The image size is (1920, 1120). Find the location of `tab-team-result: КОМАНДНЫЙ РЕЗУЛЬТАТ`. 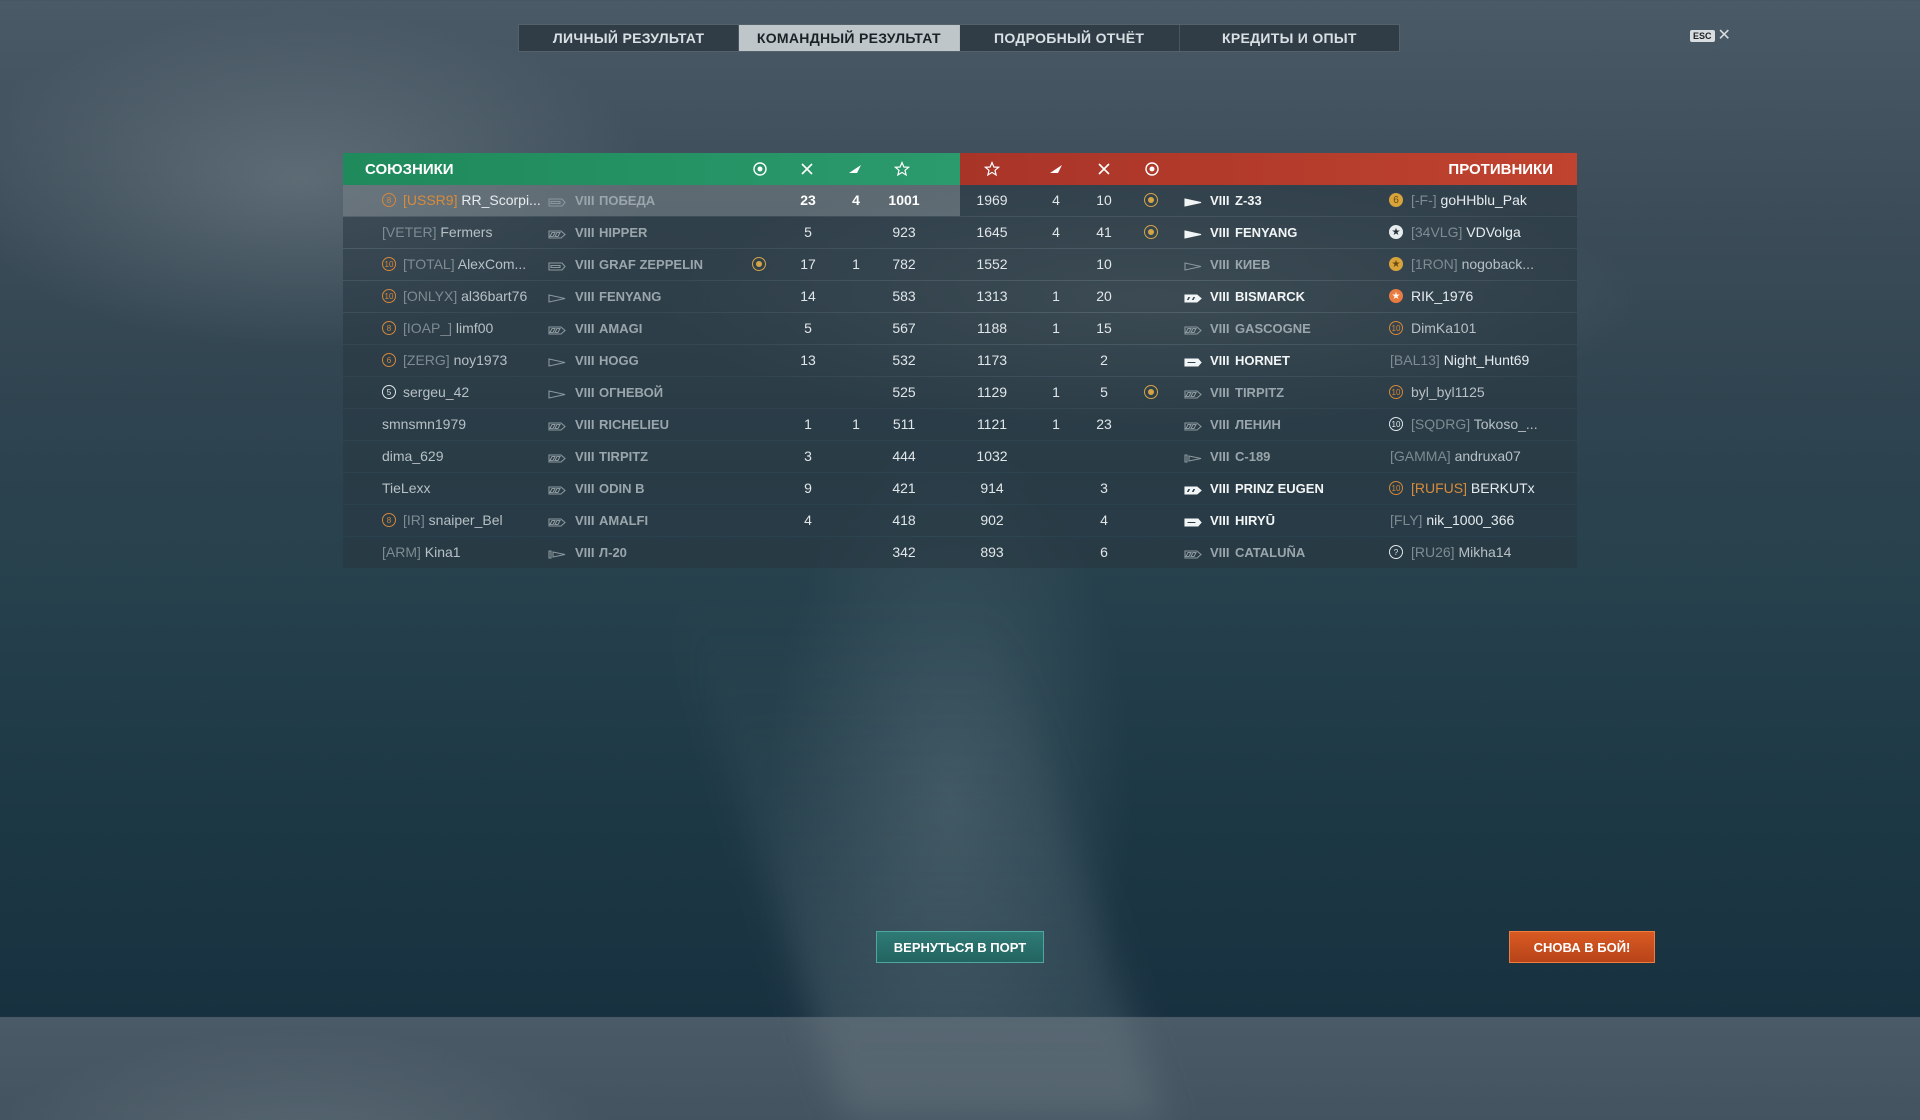

tab-team-result: КОМАНДНЫЙ РЕЗУЛЬТАТ is located at coordinates (849, 38).